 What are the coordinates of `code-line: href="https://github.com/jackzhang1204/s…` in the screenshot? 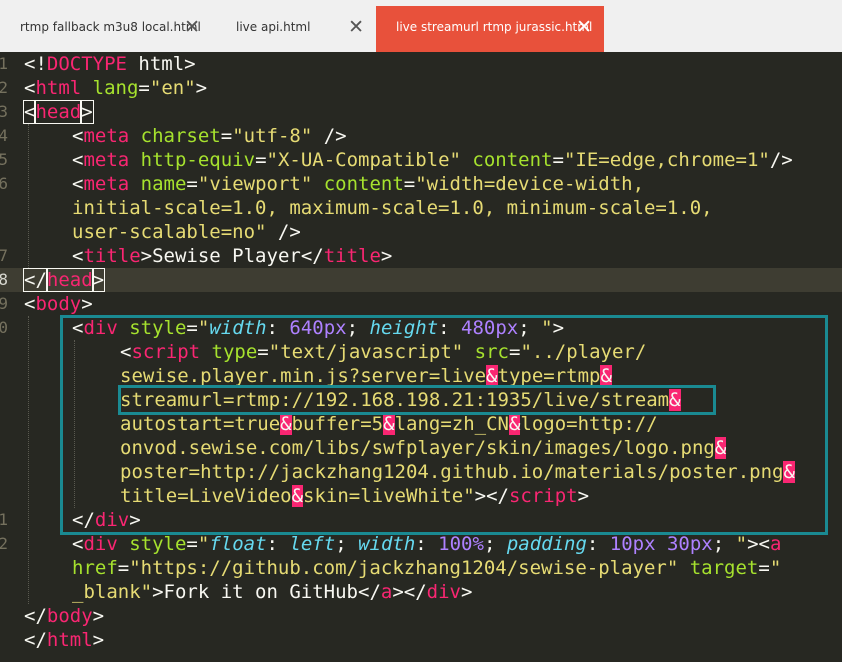 It's located at (427, 568).